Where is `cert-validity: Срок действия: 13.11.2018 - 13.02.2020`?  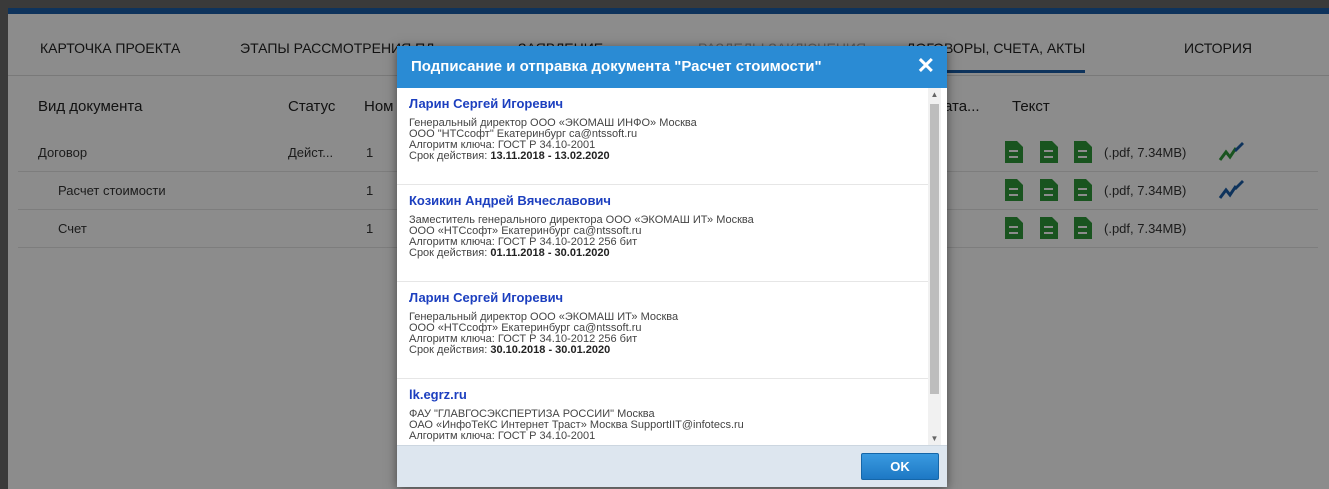 cert-validity: Срок действия: 13.11.2018 - 13.02.2020 is located at coordinates (663, 156).